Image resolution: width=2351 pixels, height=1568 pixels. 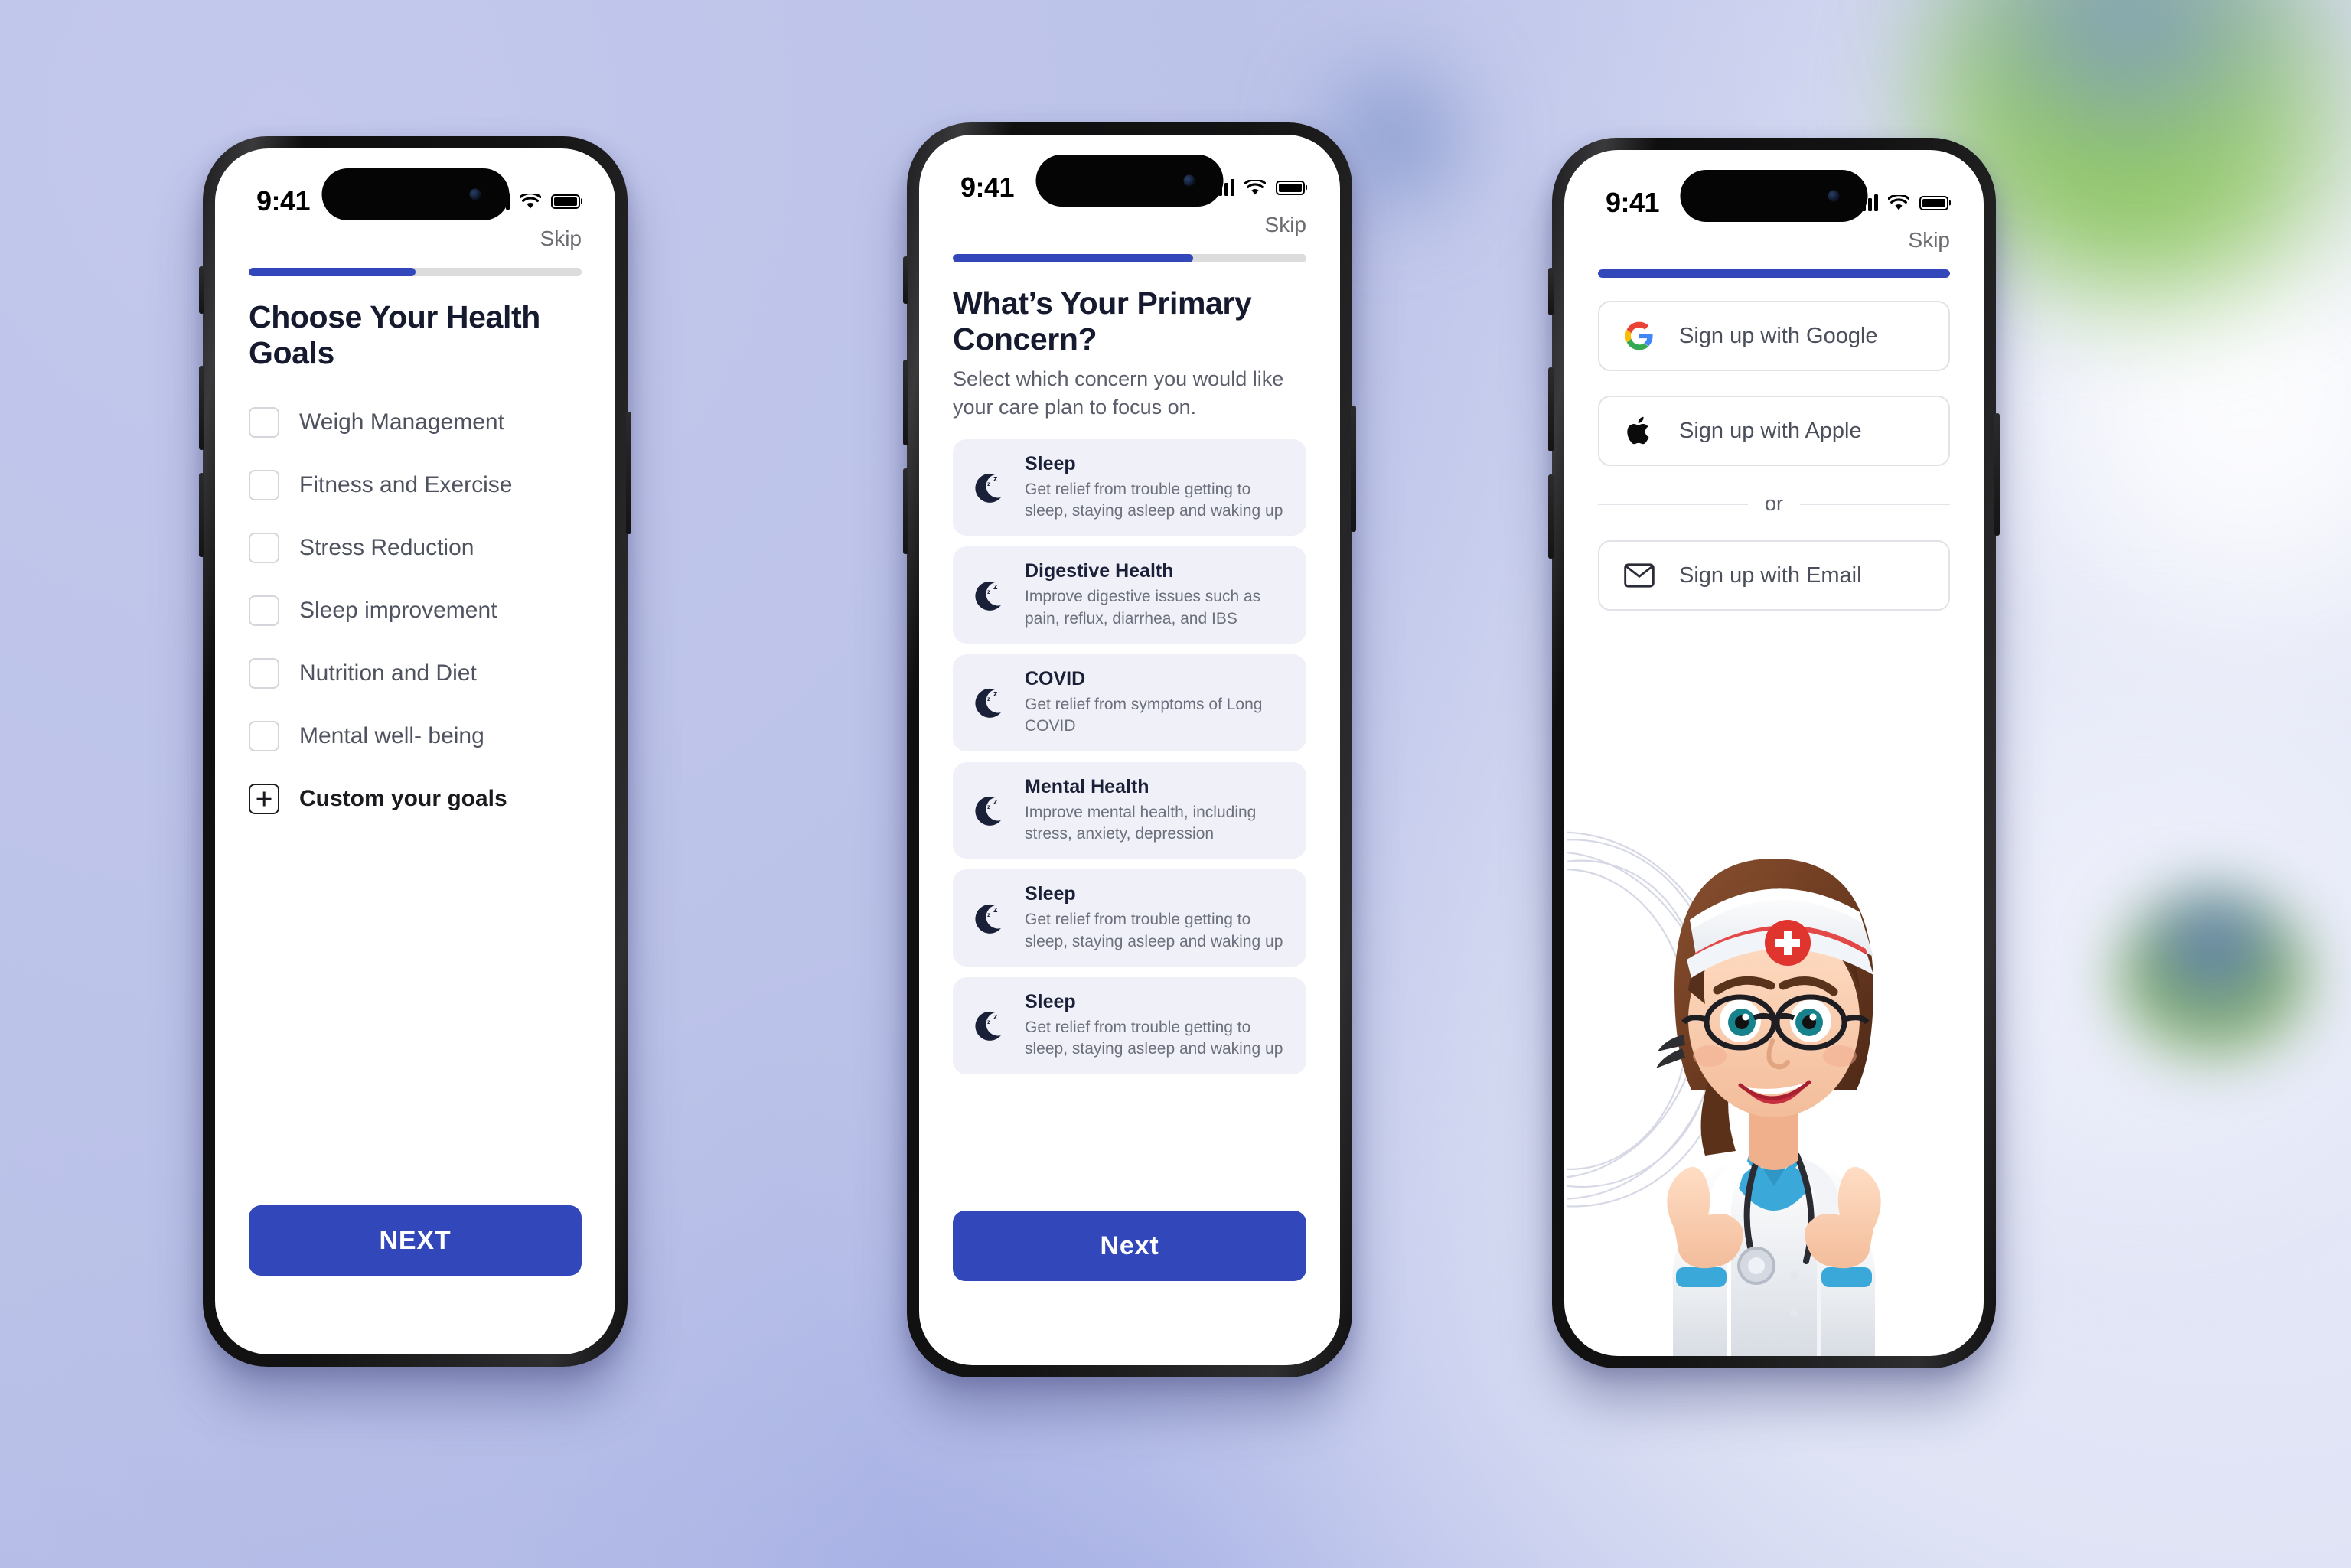 What do you see at coordinates (1933, 202) in the screenshot?
I see `battery-icon` at bounding box center [1933, 202].